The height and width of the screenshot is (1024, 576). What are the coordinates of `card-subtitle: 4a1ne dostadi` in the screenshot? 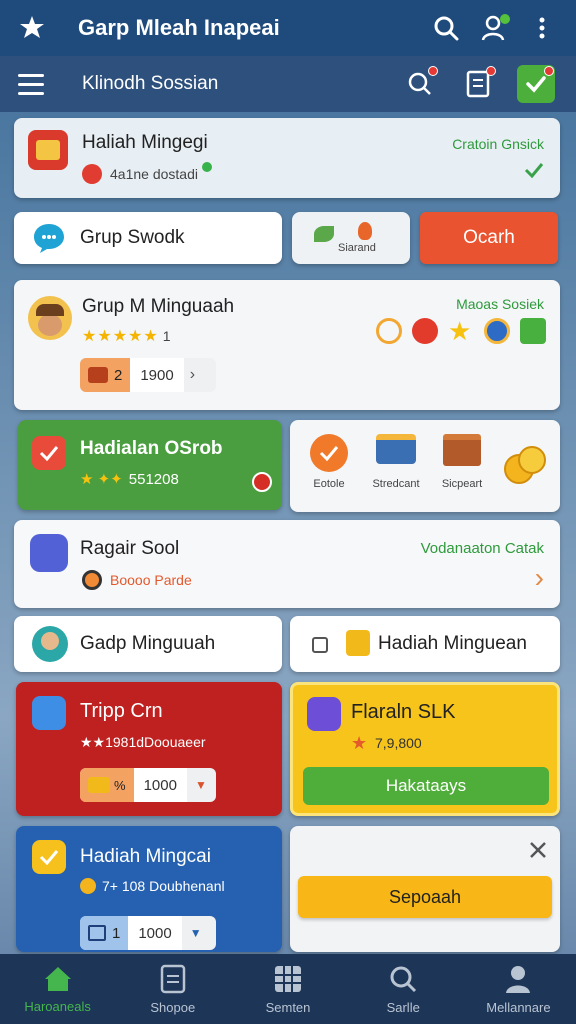 It's located at (154, 174).